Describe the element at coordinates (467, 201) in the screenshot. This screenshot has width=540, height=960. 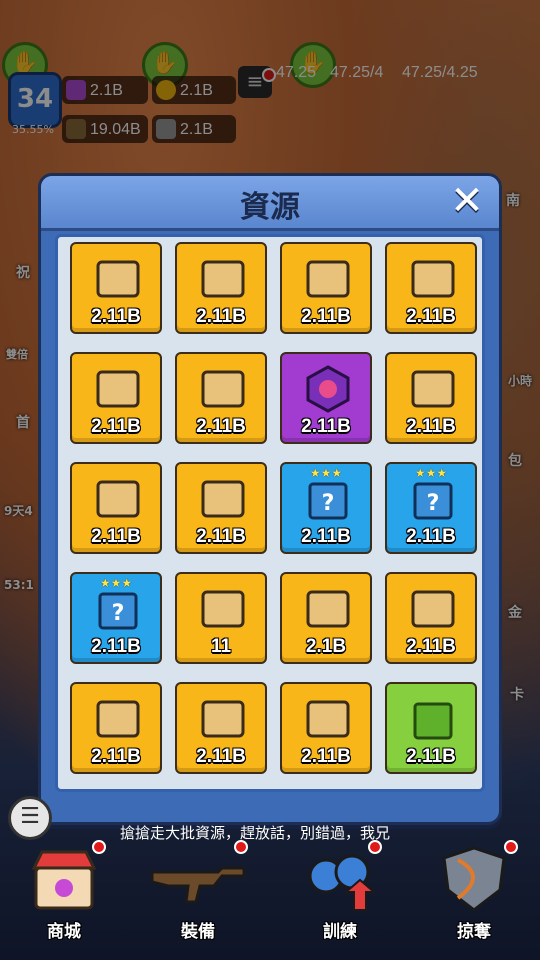
I see `close-button: ✕` at that location.